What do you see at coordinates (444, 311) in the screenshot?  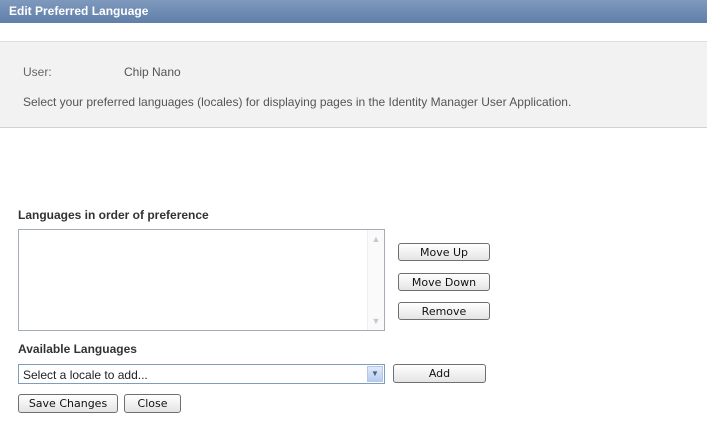 I see `remove-button: Remove` at bounding box center [444, 311].